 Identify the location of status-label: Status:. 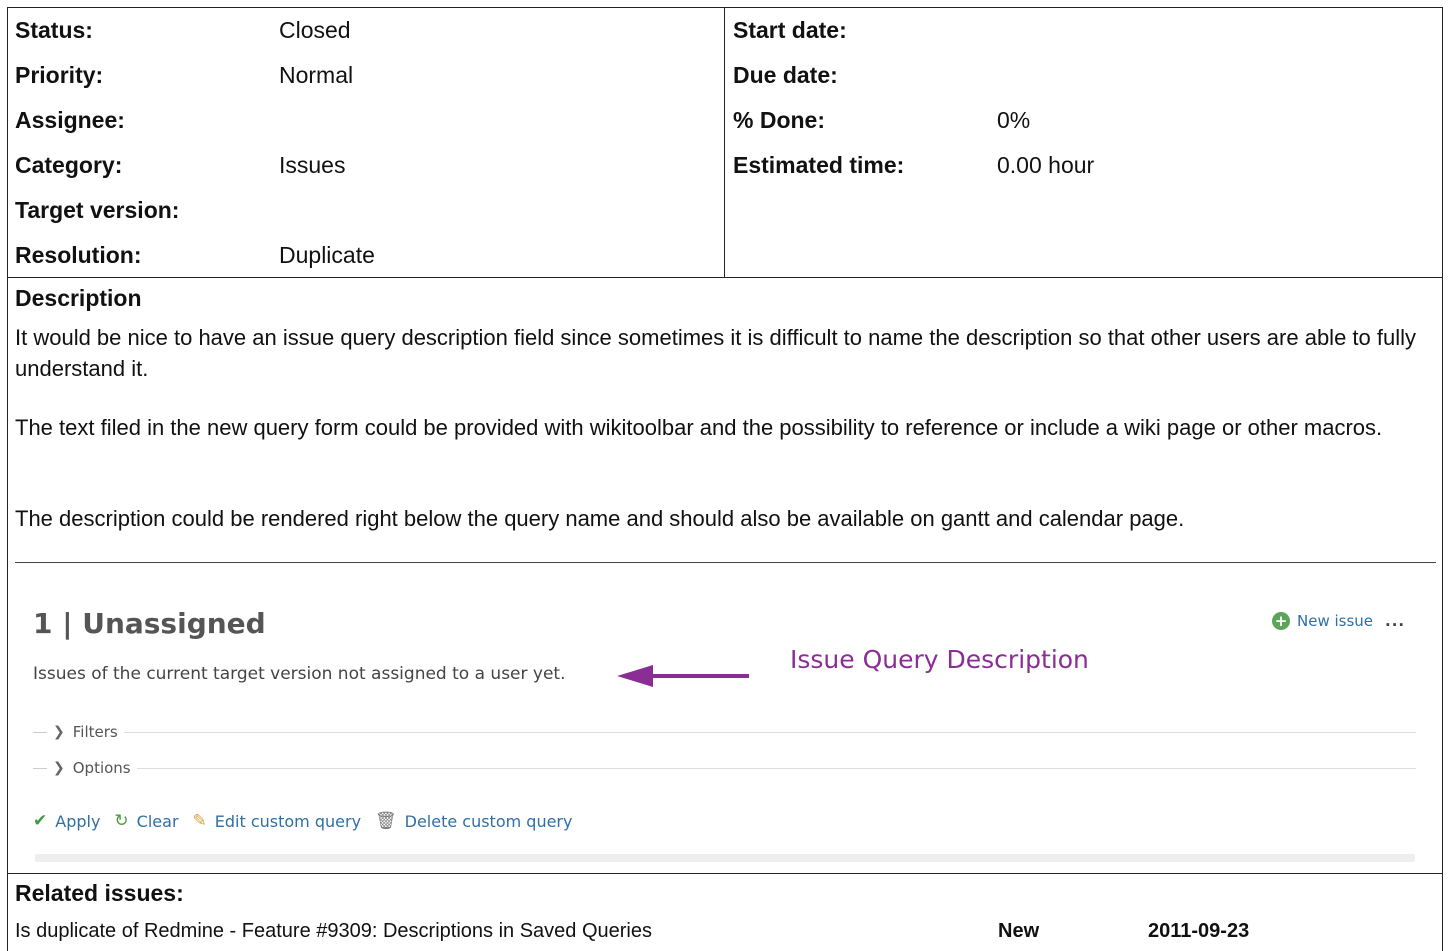
(54, 30).